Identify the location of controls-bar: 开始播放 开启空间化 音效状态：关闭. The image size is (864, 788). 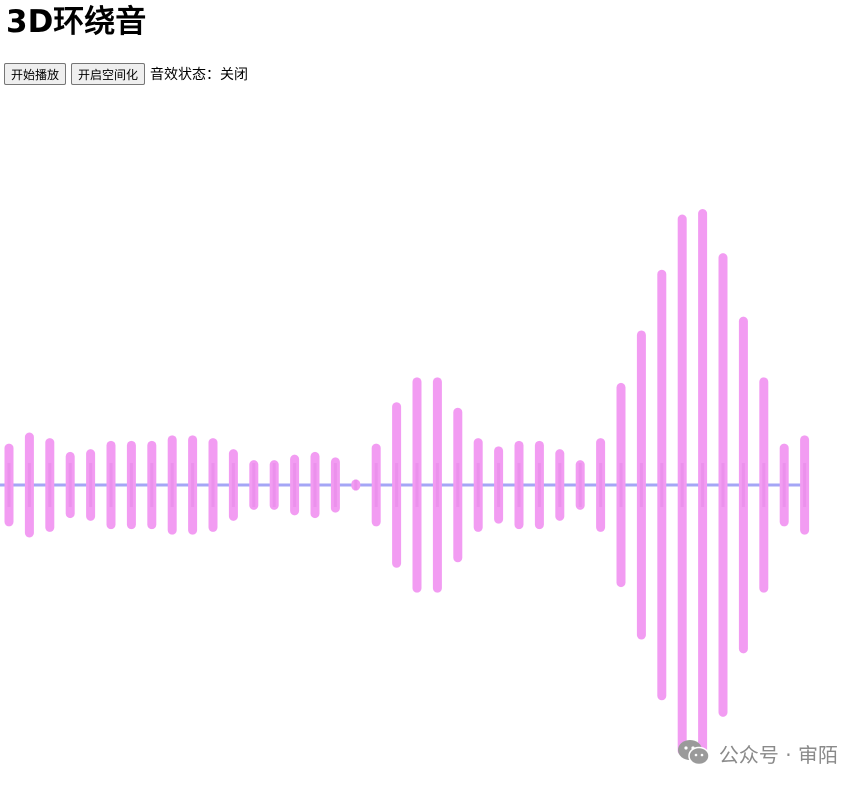
(126, 74).